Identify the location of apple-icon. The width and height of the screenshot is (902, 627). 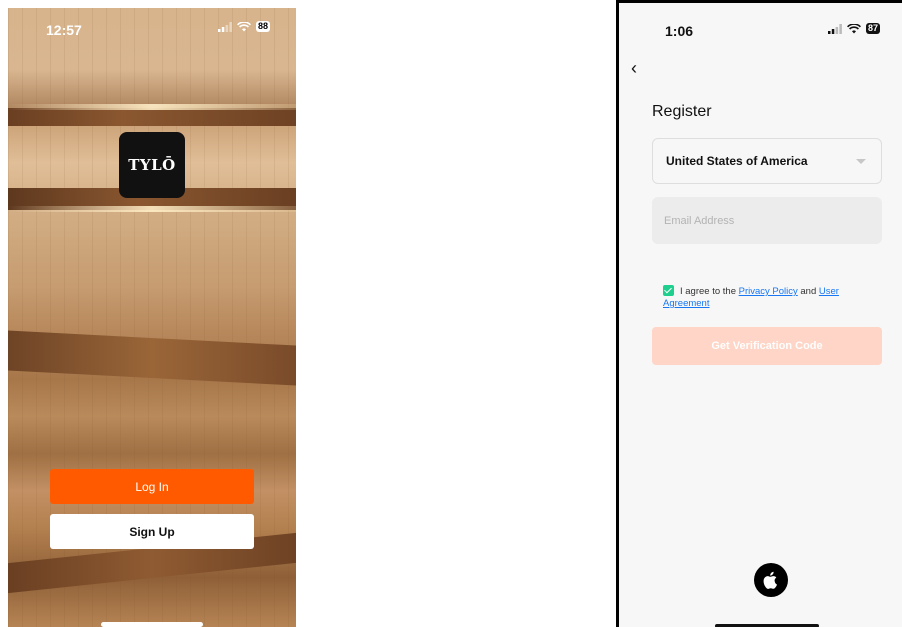
(770, 580).